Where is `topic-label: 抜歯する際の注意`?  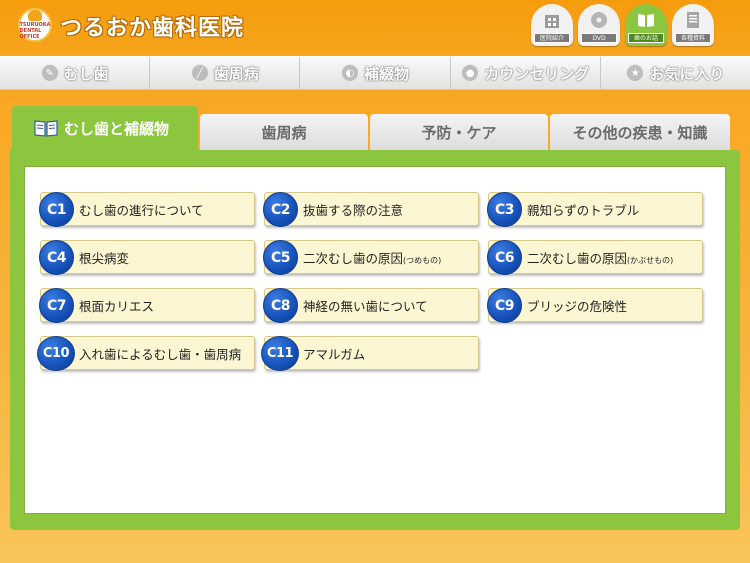 topic-label: 抜歯する際の注意 is located at coordinates (353, 210).